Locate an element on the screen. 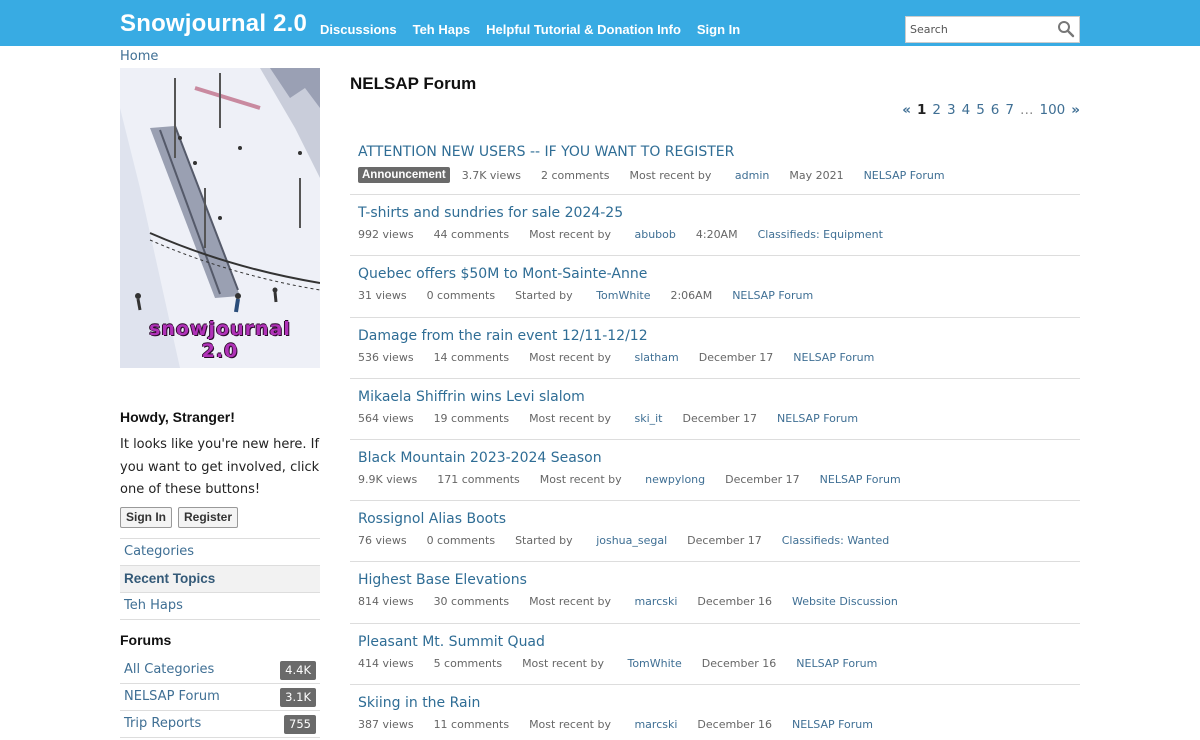  forum-count-badge: 755 is located at coordinates (300, 724).